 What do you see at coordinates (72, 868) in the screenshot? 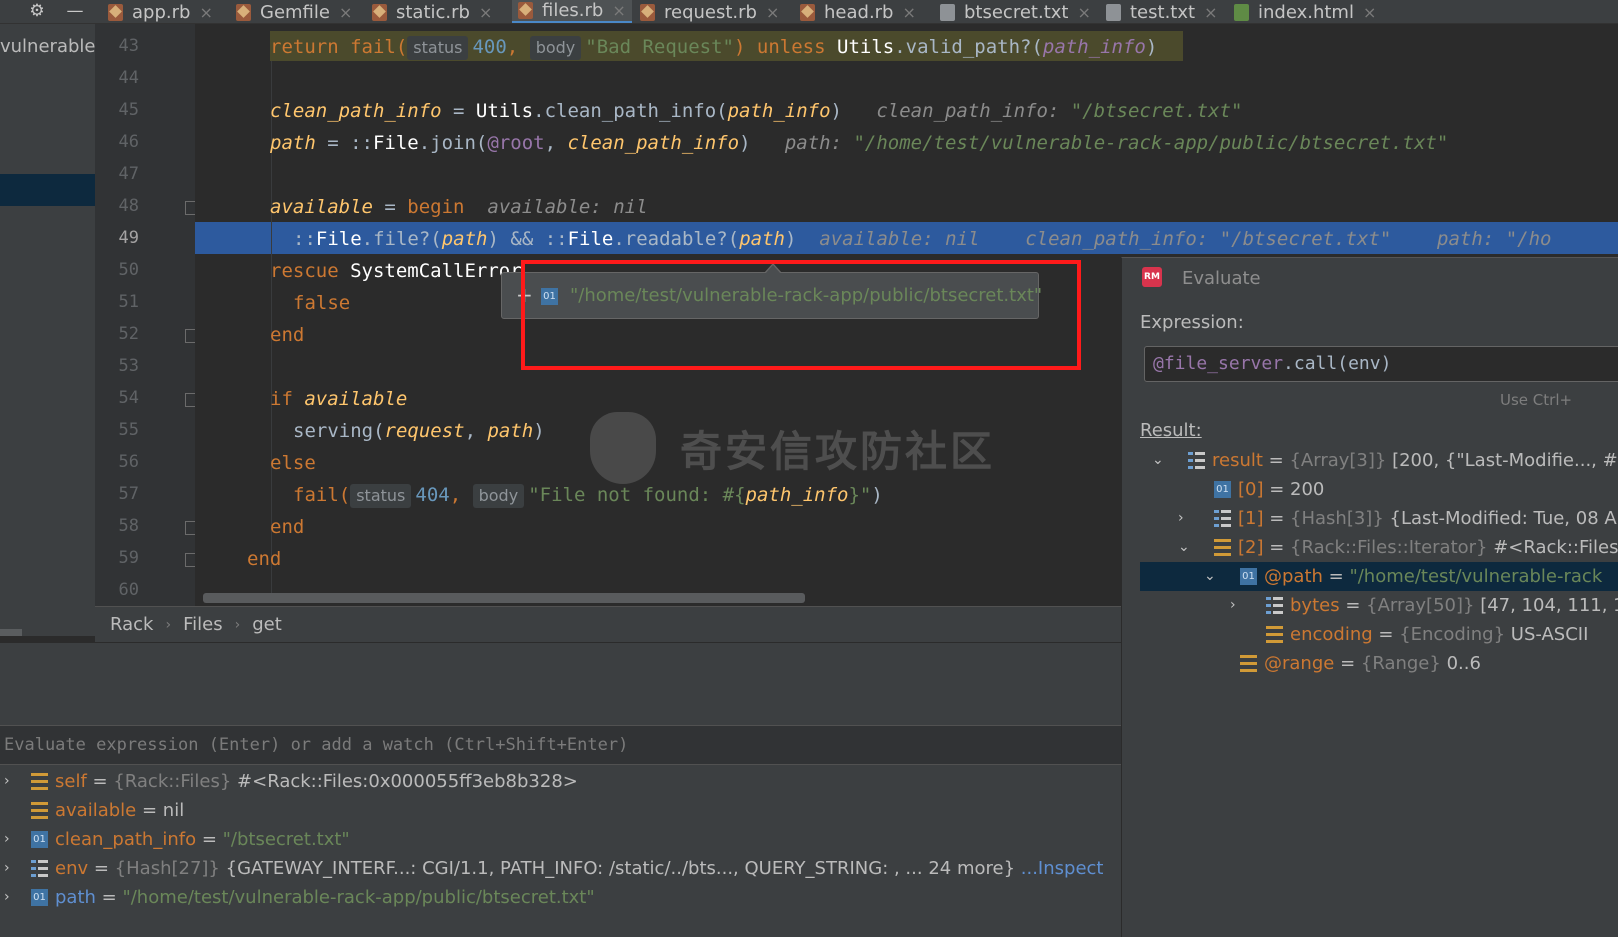
I see `variable-name: env` at bounding box center [72, 868].